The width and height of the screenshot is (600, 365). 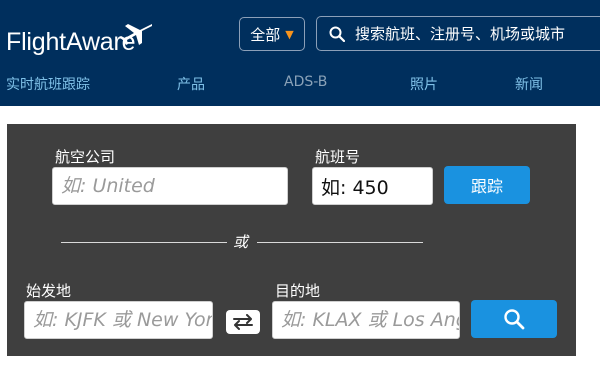 What do you see at coordinates (144, 242) in the screenshot?
I see `divider-left` at bounding box center [144, 242].